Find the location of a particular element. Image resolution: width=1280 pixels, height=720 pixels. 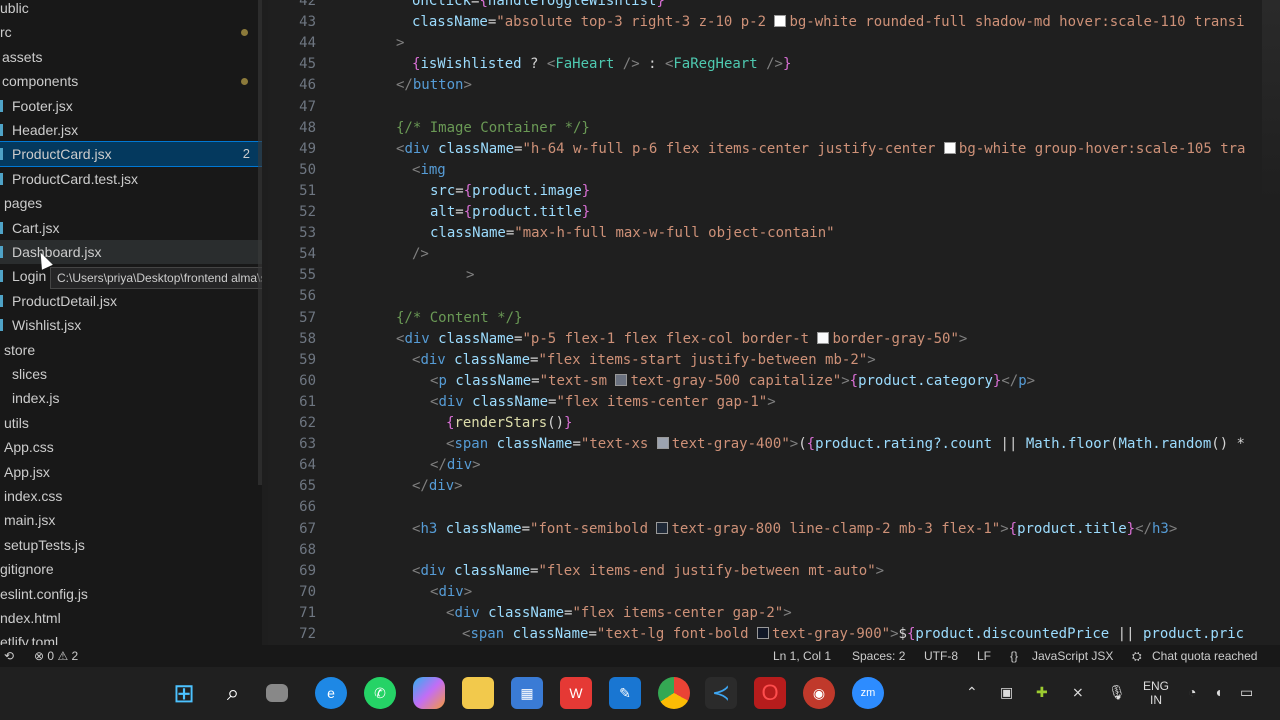

code-line: src={product.image} is located at coordinates (510, 191).